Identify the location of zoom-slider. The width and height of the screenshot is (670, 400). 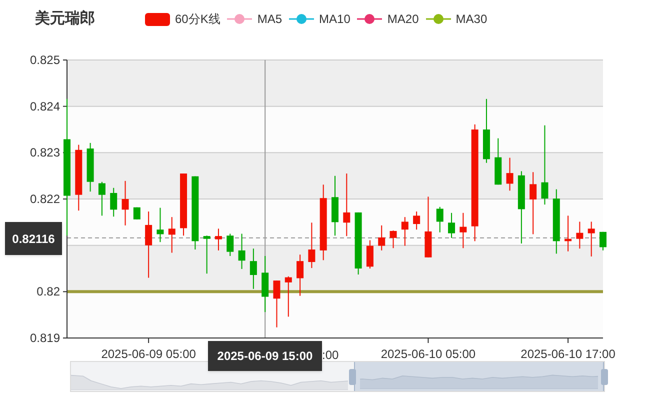
(337, 376).